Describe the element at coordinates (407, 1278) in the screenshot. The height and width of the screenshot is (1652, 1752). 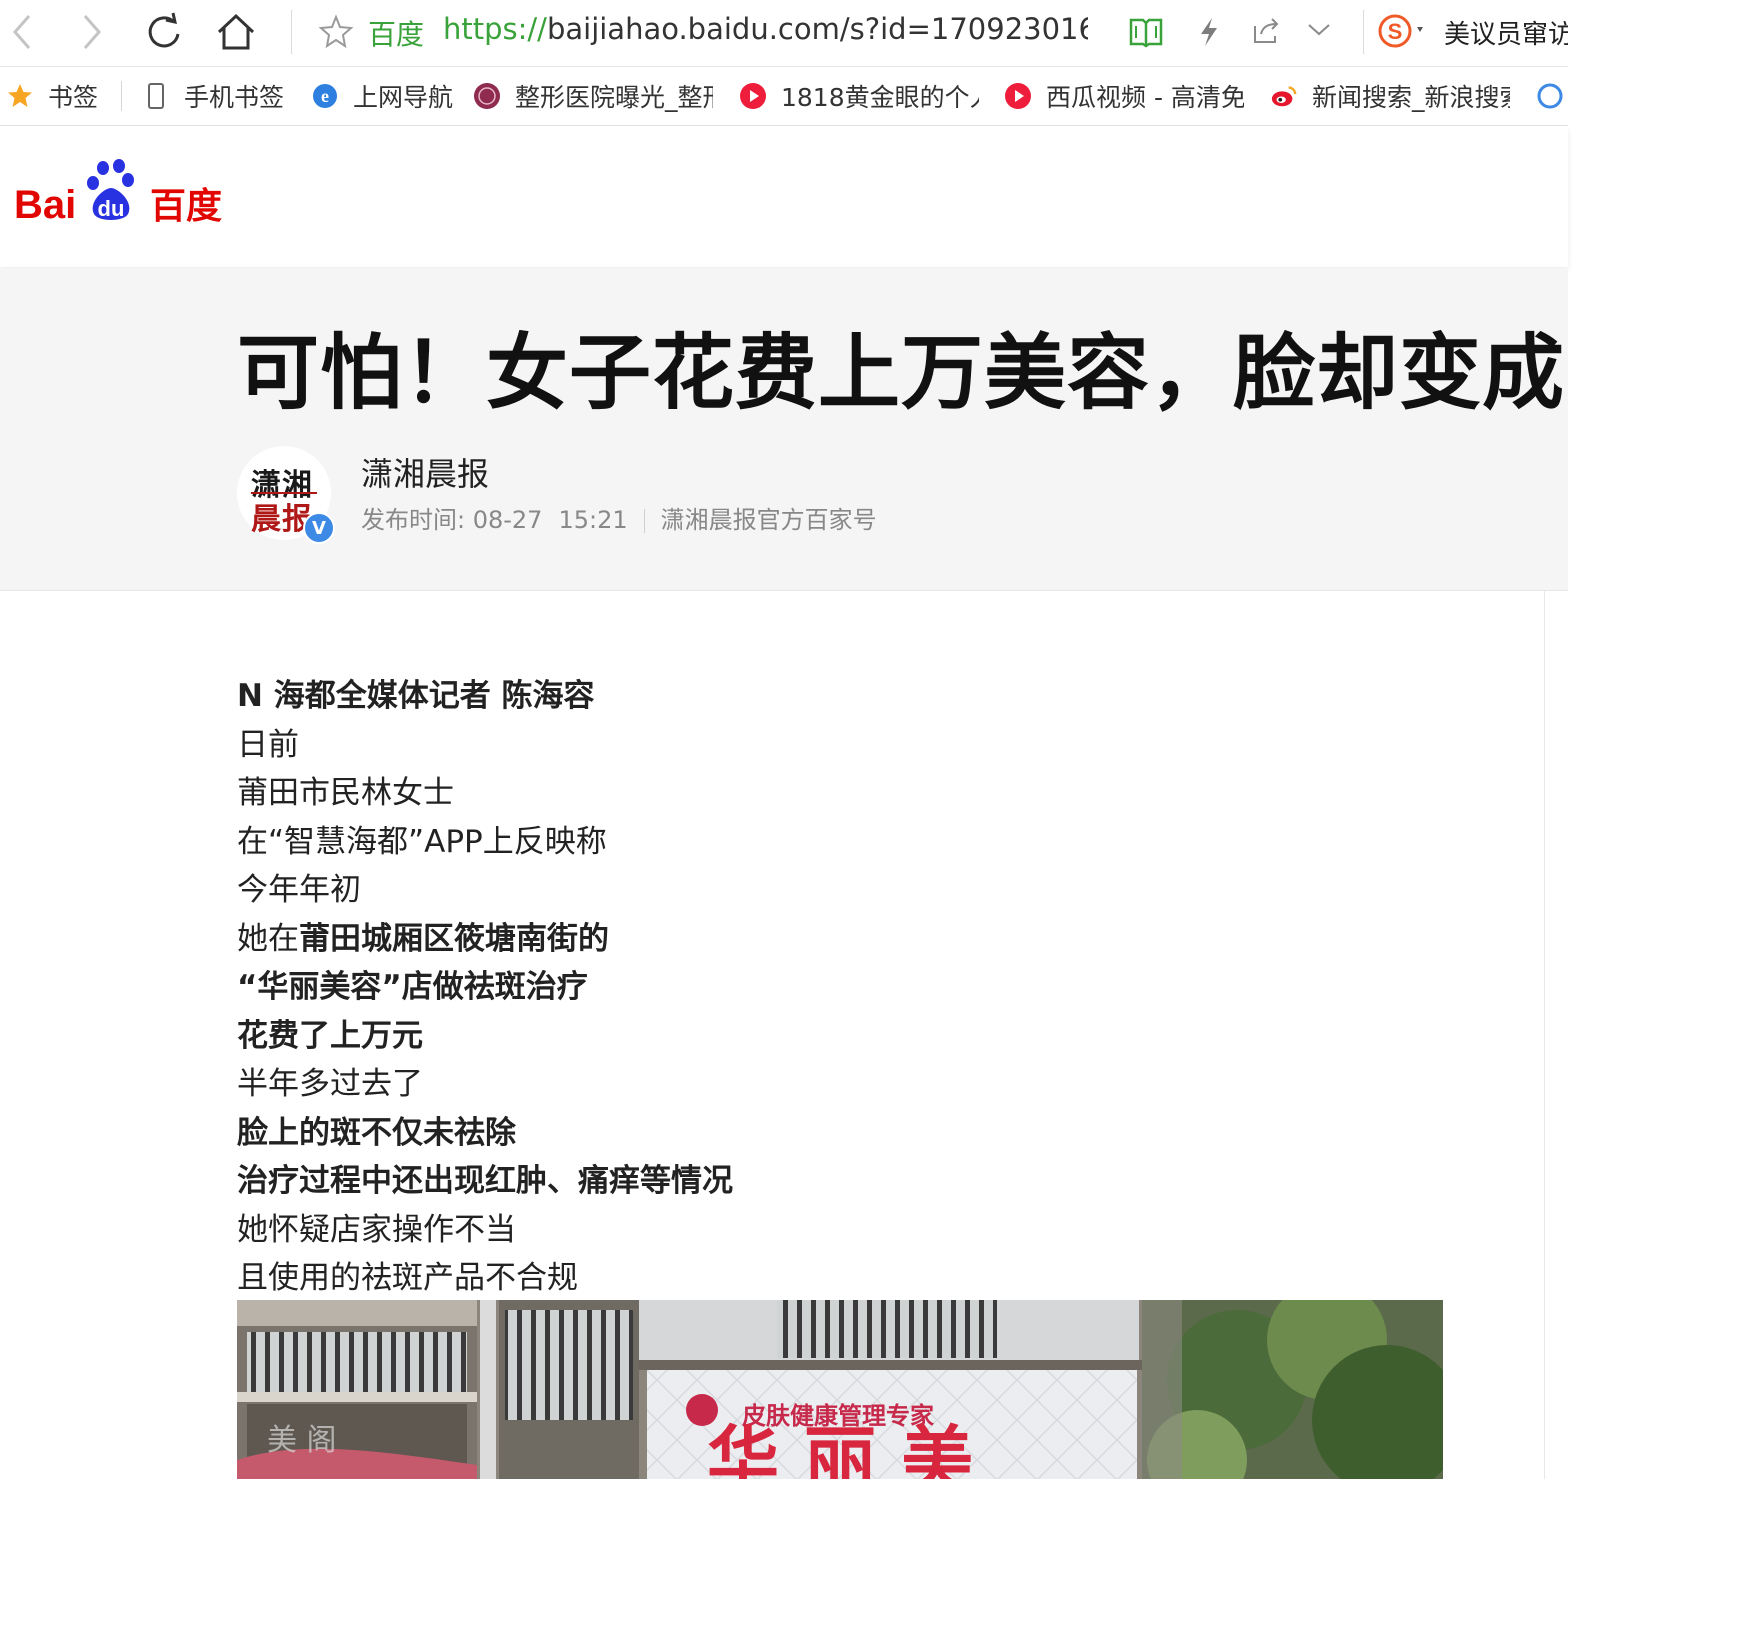
I see `body-line: 且使用的祛斑产品不合规` at that location.